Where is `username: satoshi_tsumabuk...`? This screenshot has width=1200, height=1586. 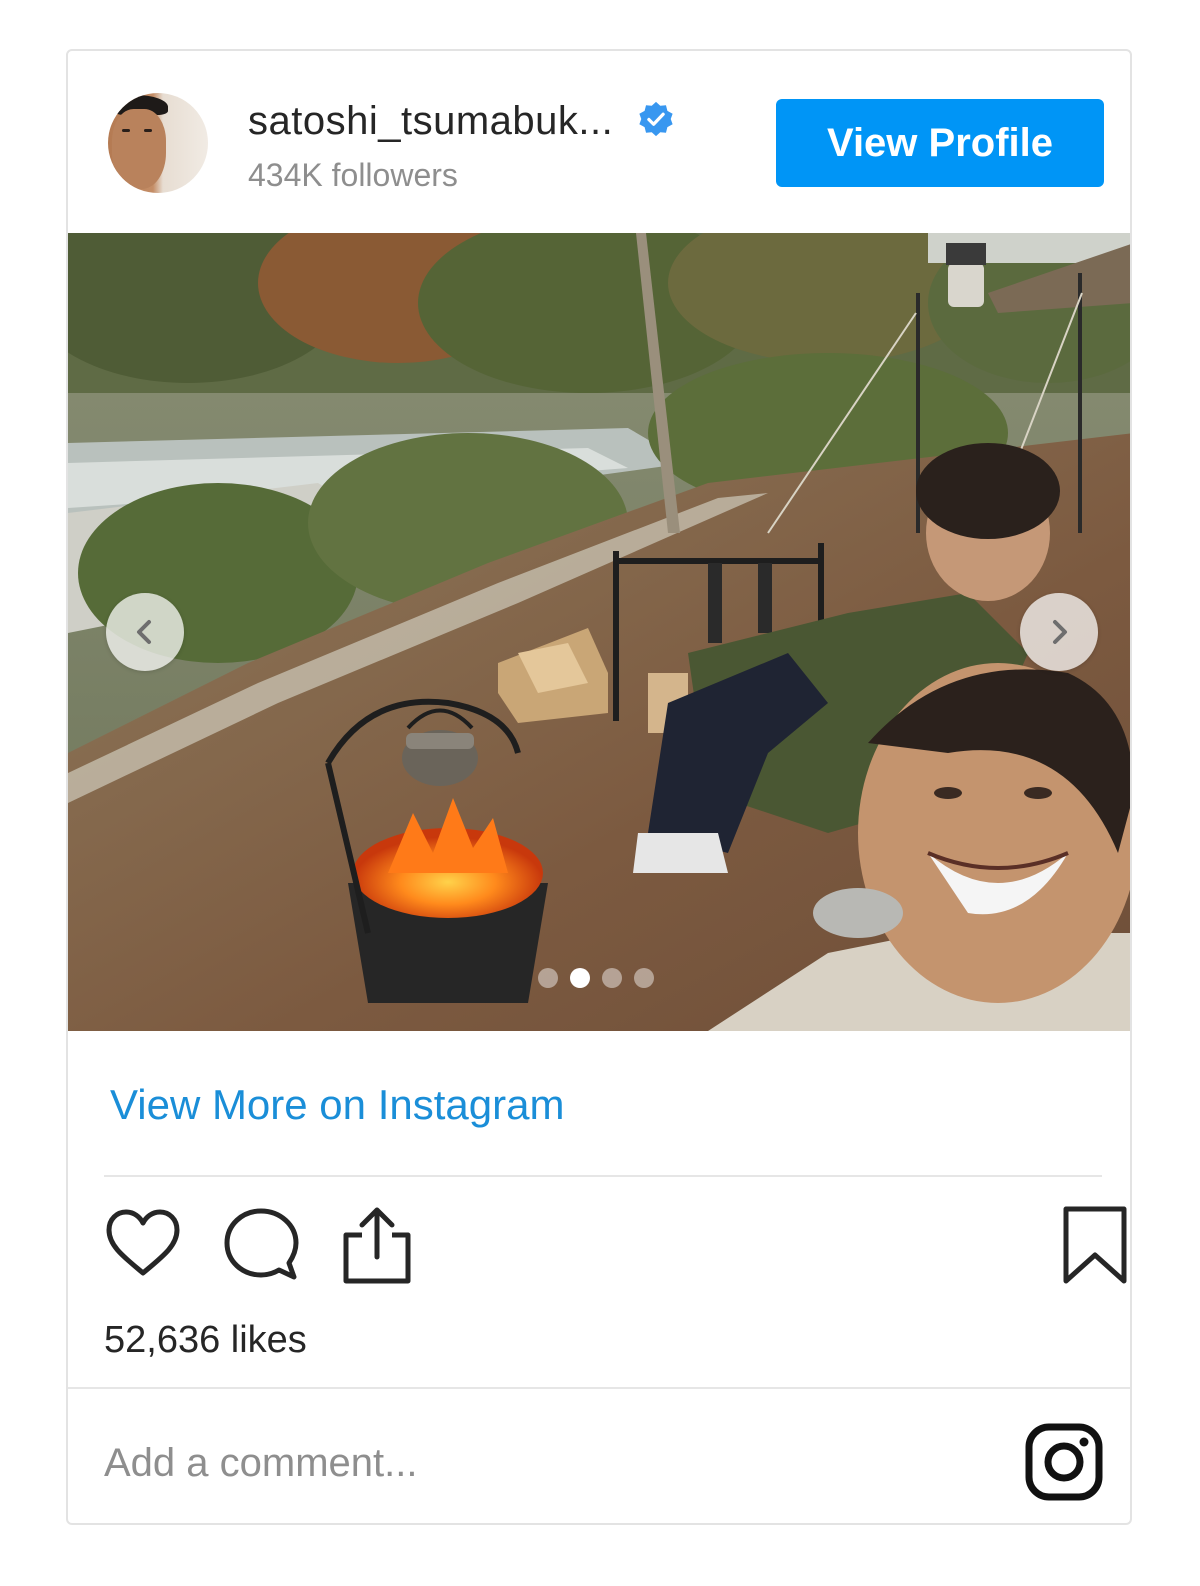
username: satoshi_tsumabuk... is located at coordinates (430, 121).